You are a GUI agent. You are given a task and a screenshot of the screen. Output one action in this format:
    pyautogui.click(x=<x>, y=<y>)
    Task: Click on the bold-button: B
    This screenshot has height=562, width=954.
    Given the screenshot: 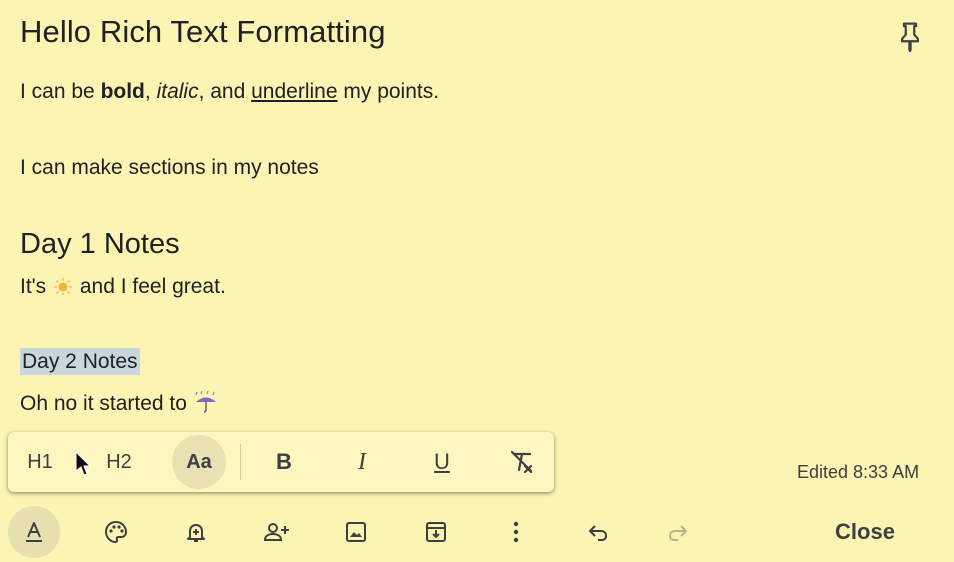 What is the action you would take?
    pyautogui.click(x=284, y=462)
    